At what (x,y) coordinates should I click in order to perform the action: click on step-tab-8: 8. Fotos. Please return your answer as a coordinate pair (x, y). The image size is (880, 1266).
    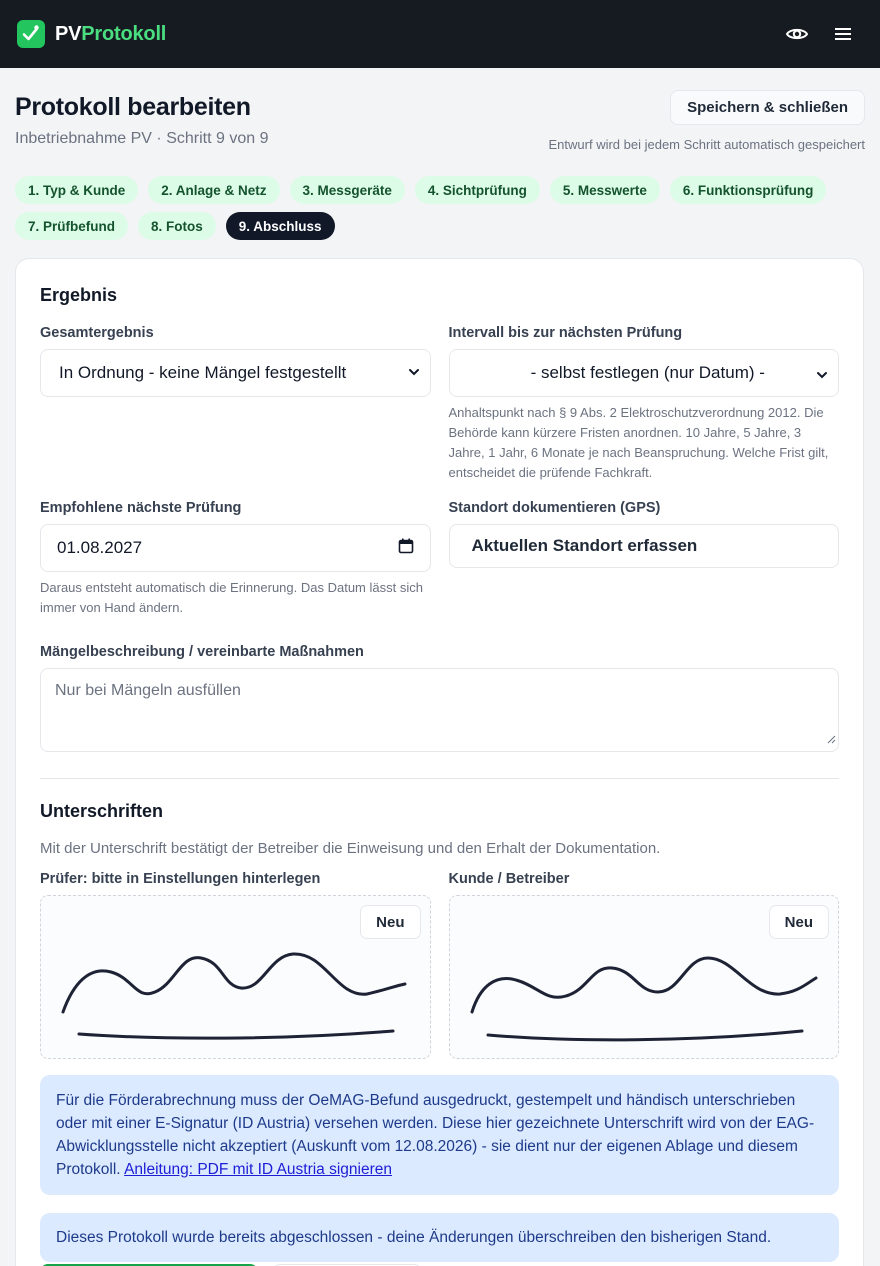
    Looking at the image, I should click on (177, 226).